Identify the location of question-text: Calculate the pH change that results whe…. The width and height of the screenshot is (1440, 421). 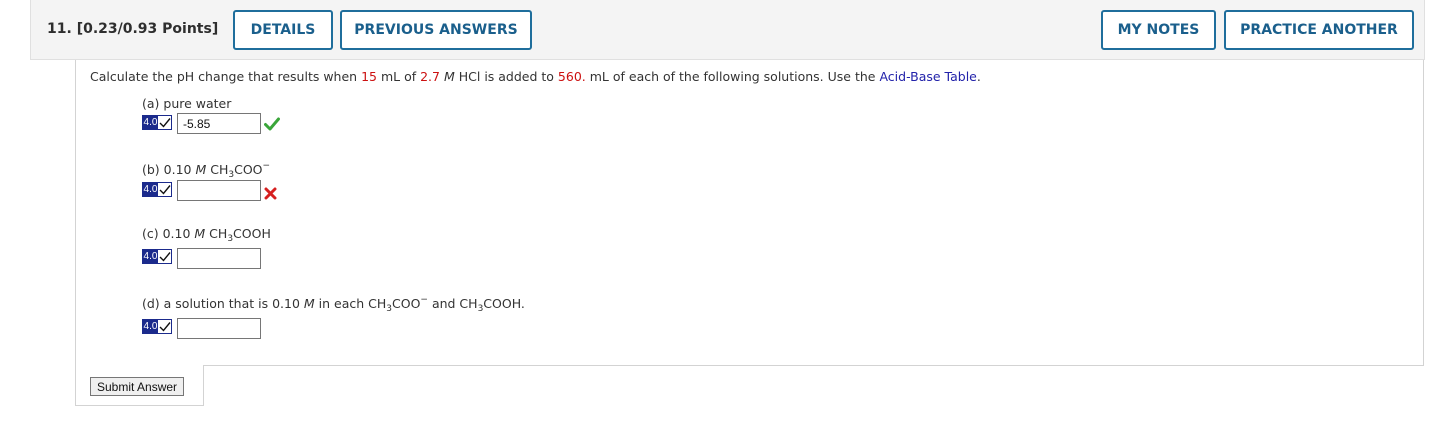
(535, 76).